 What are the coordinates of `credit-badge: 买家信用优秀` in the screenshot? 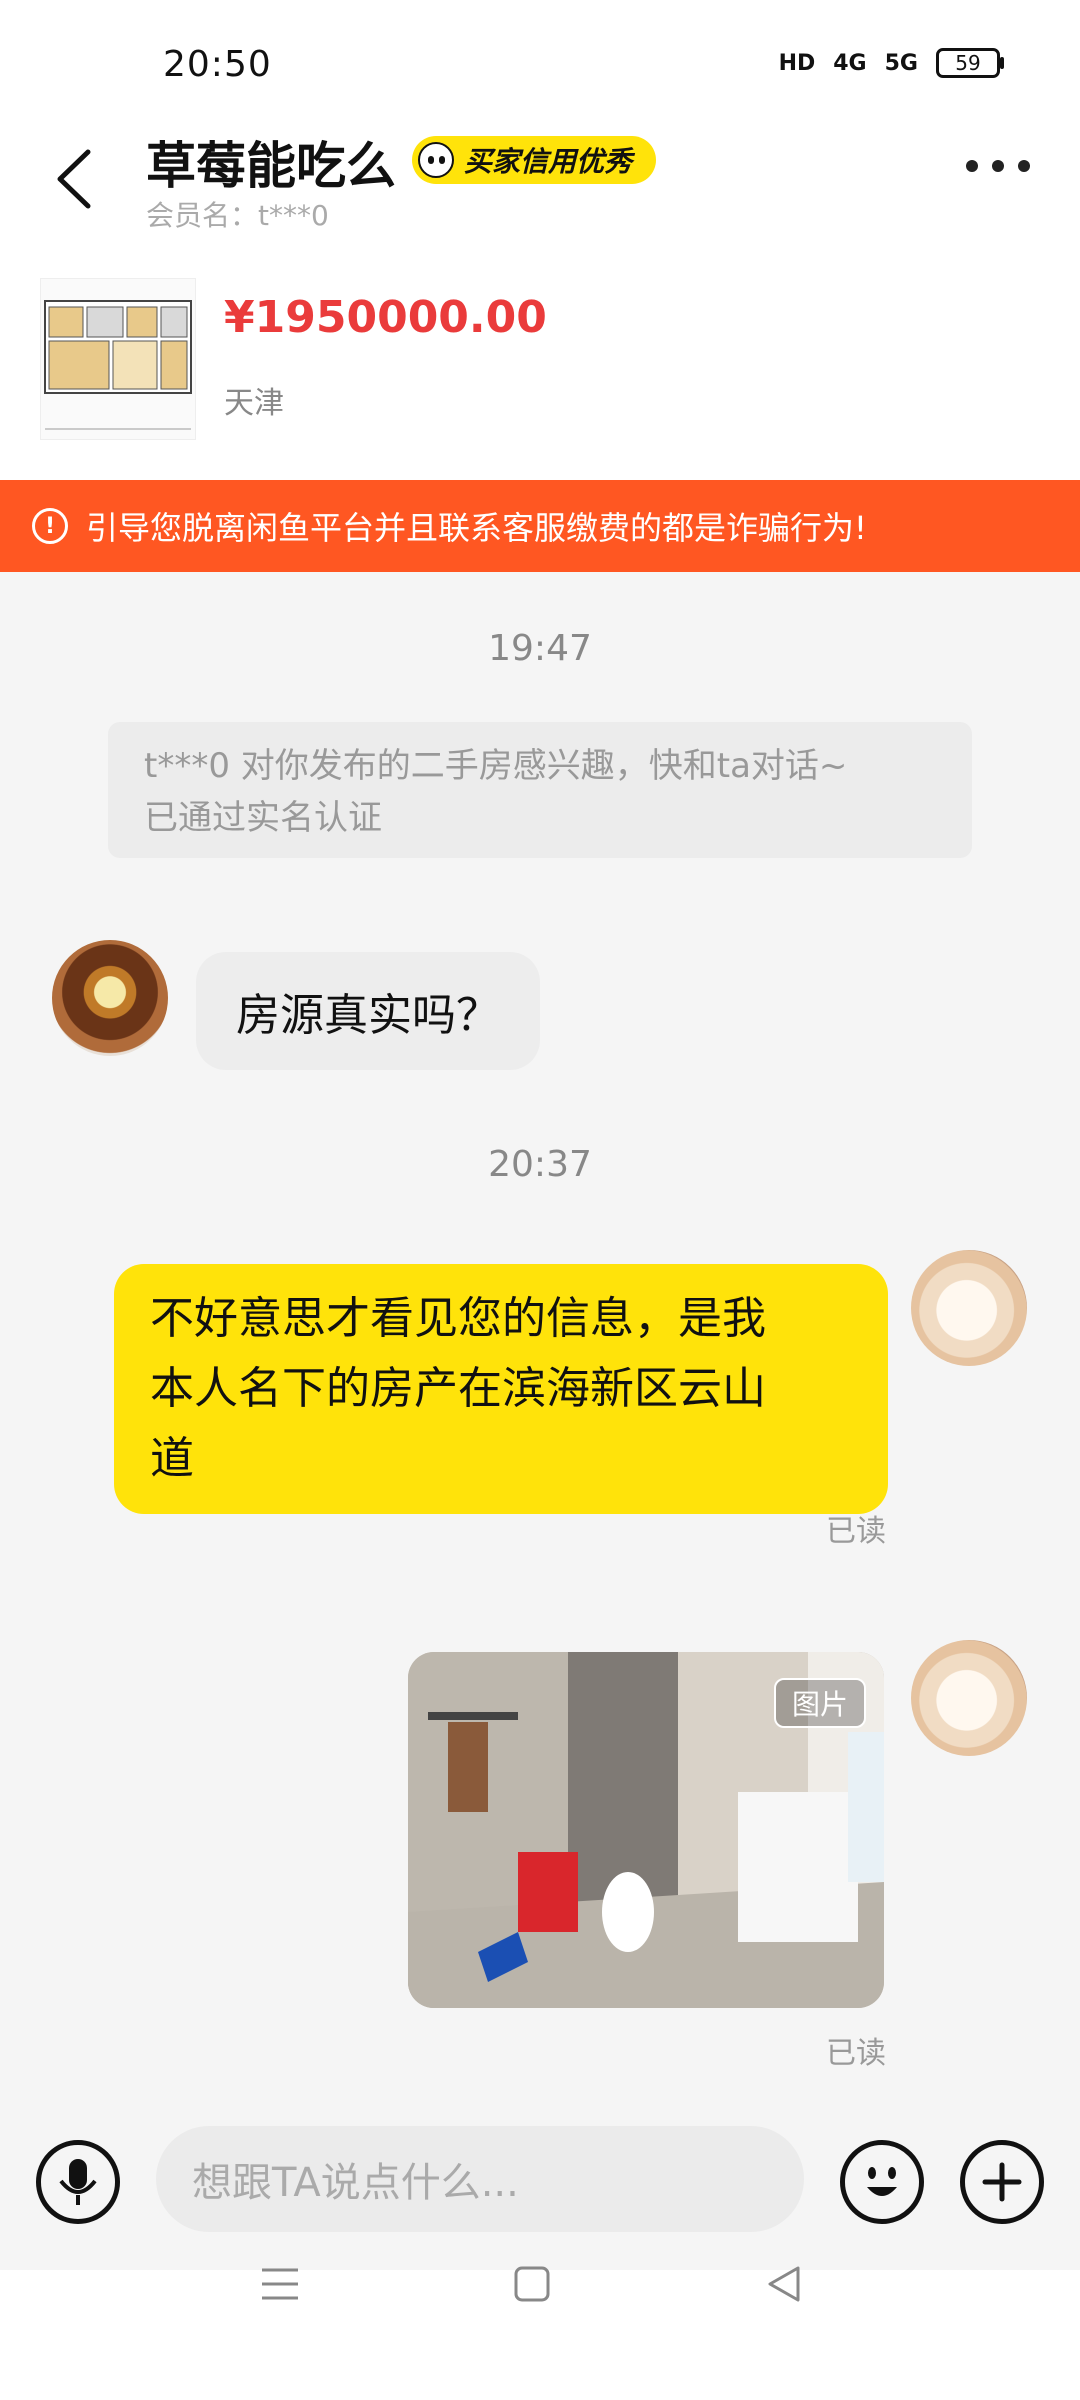 It's located at (534, 160).